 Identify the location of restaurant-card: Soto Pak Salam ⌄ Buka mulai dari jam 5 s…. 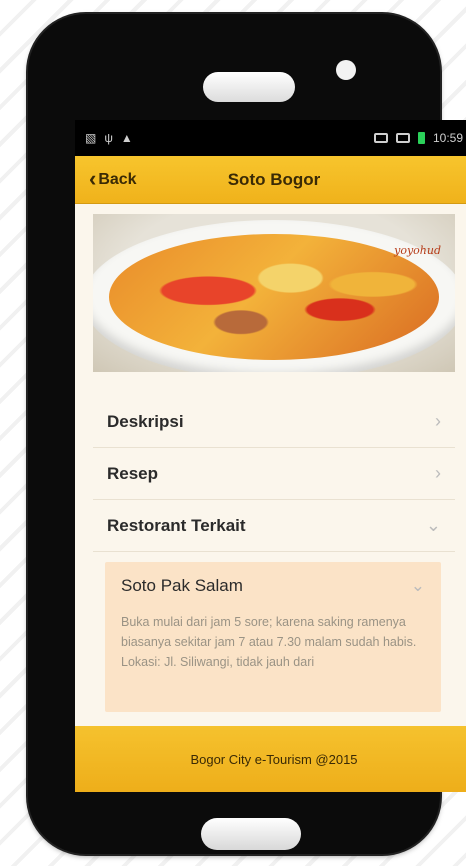
(273, 637).